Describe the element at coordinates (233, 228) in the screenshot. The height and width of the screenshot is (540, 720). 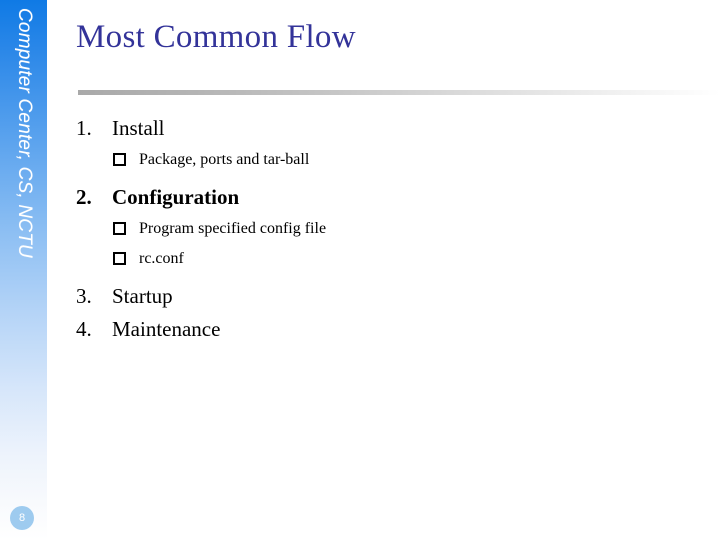
I see `outline-sublabel: Program specified config file` at that location.